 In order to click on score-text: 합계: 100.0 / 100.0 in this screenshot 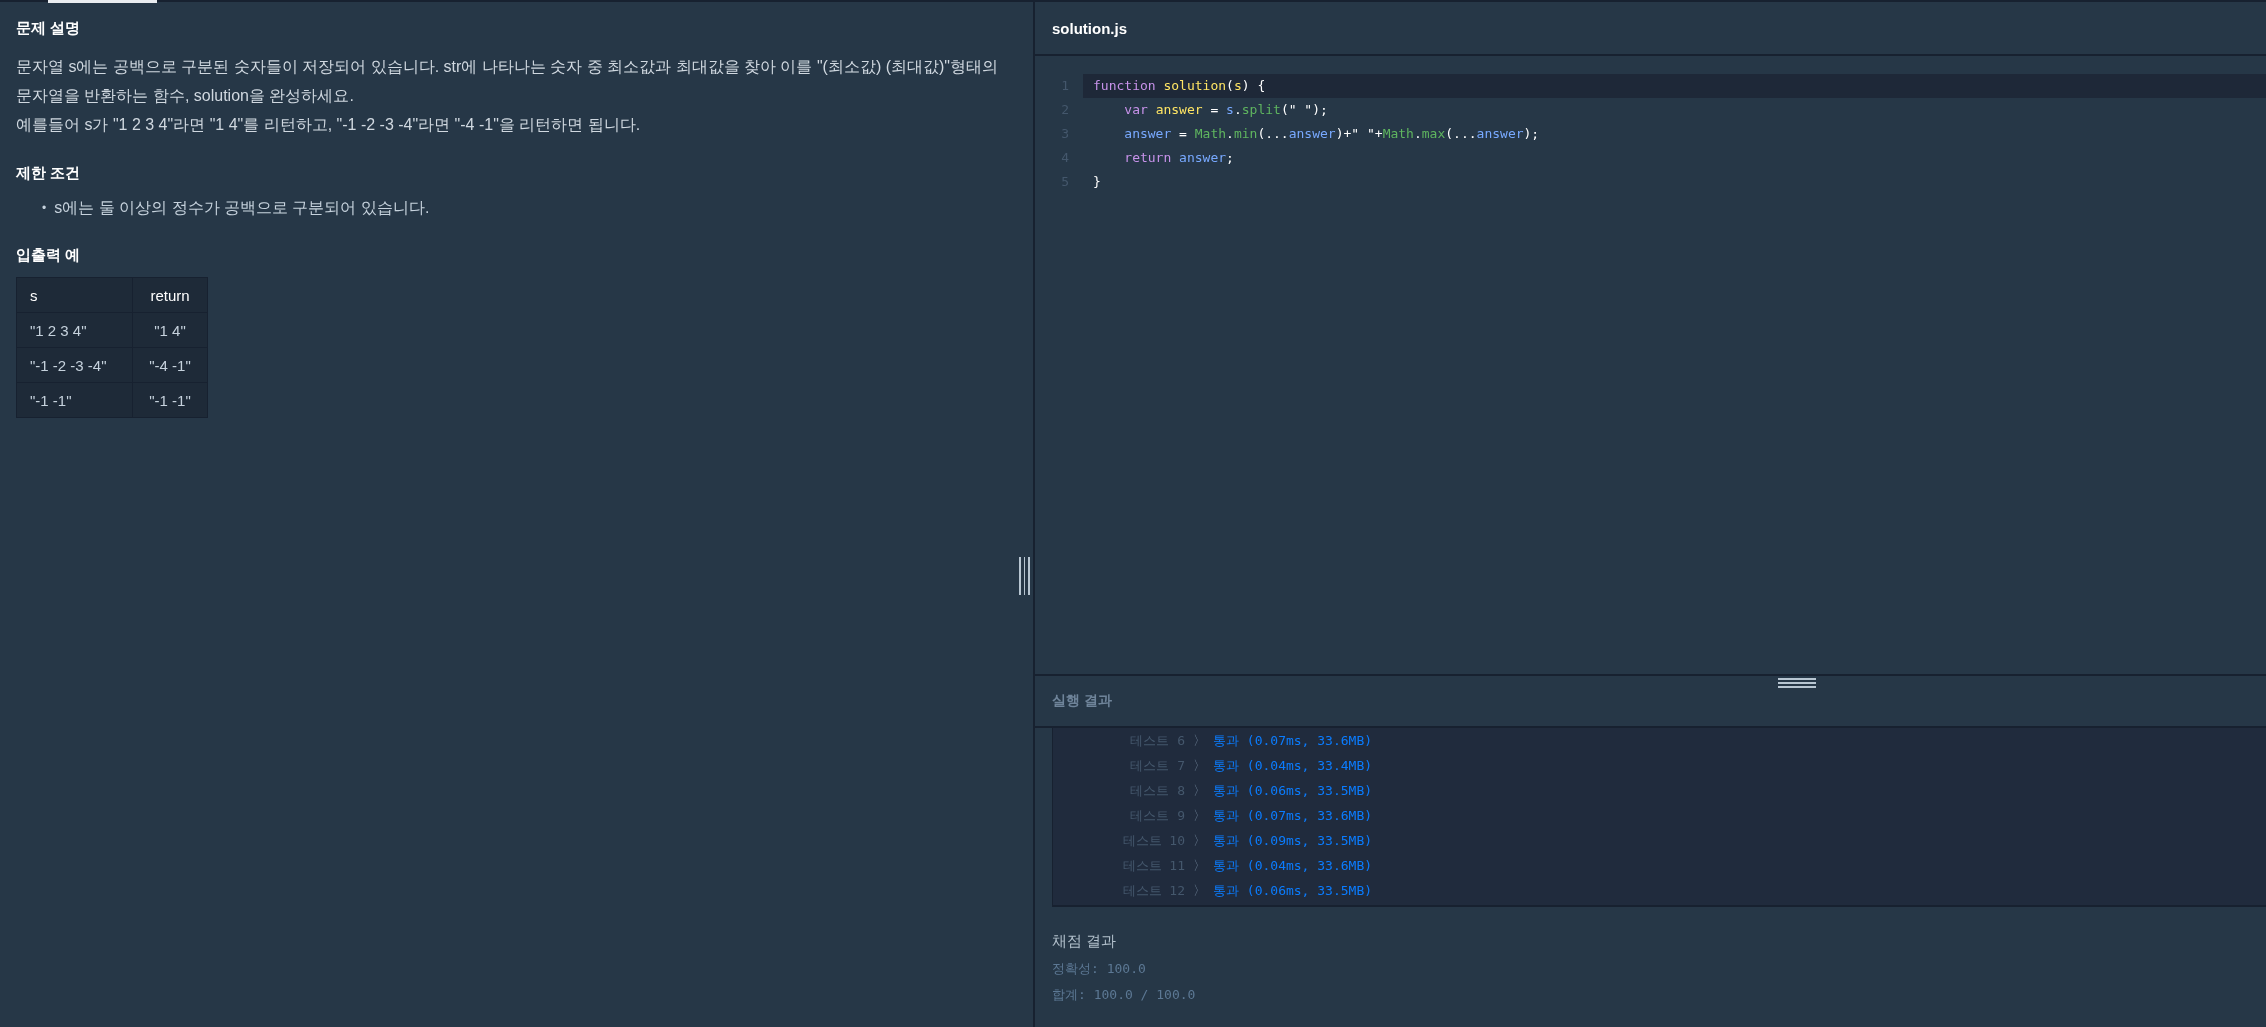, I will do `click(1124, 995)`.